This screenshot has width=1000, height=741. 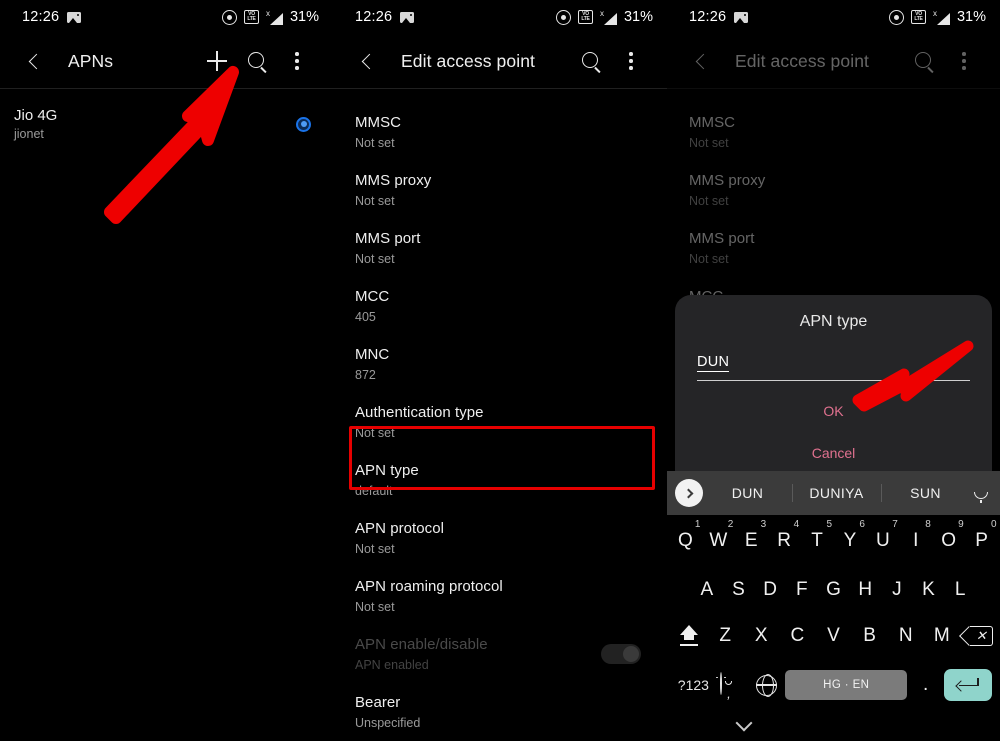 What do you see at coordinates (500, 712) in the screenshot?
I see `setting-row: Bearer Unspecified` at bounding box center [500, 712].